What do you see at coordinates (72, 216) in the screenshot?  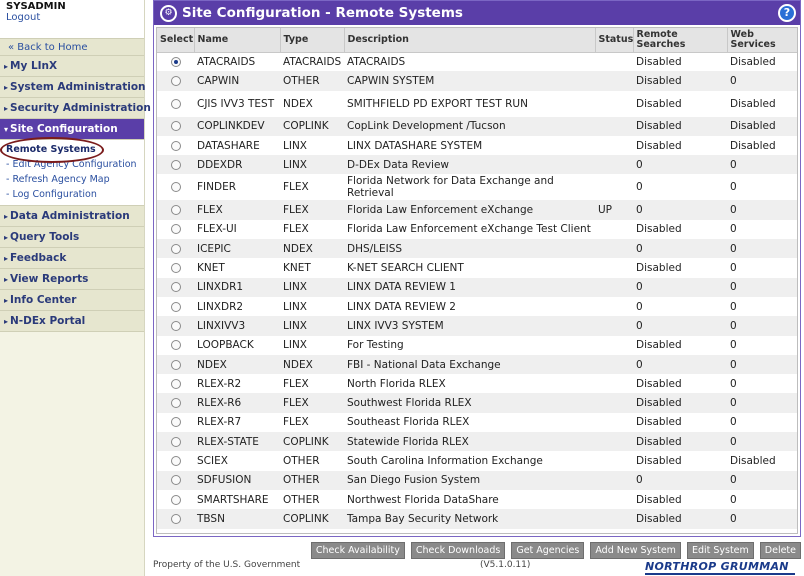 I see `nav-data-administration: ▸ Data Administration` at bounding box center [72, 216].